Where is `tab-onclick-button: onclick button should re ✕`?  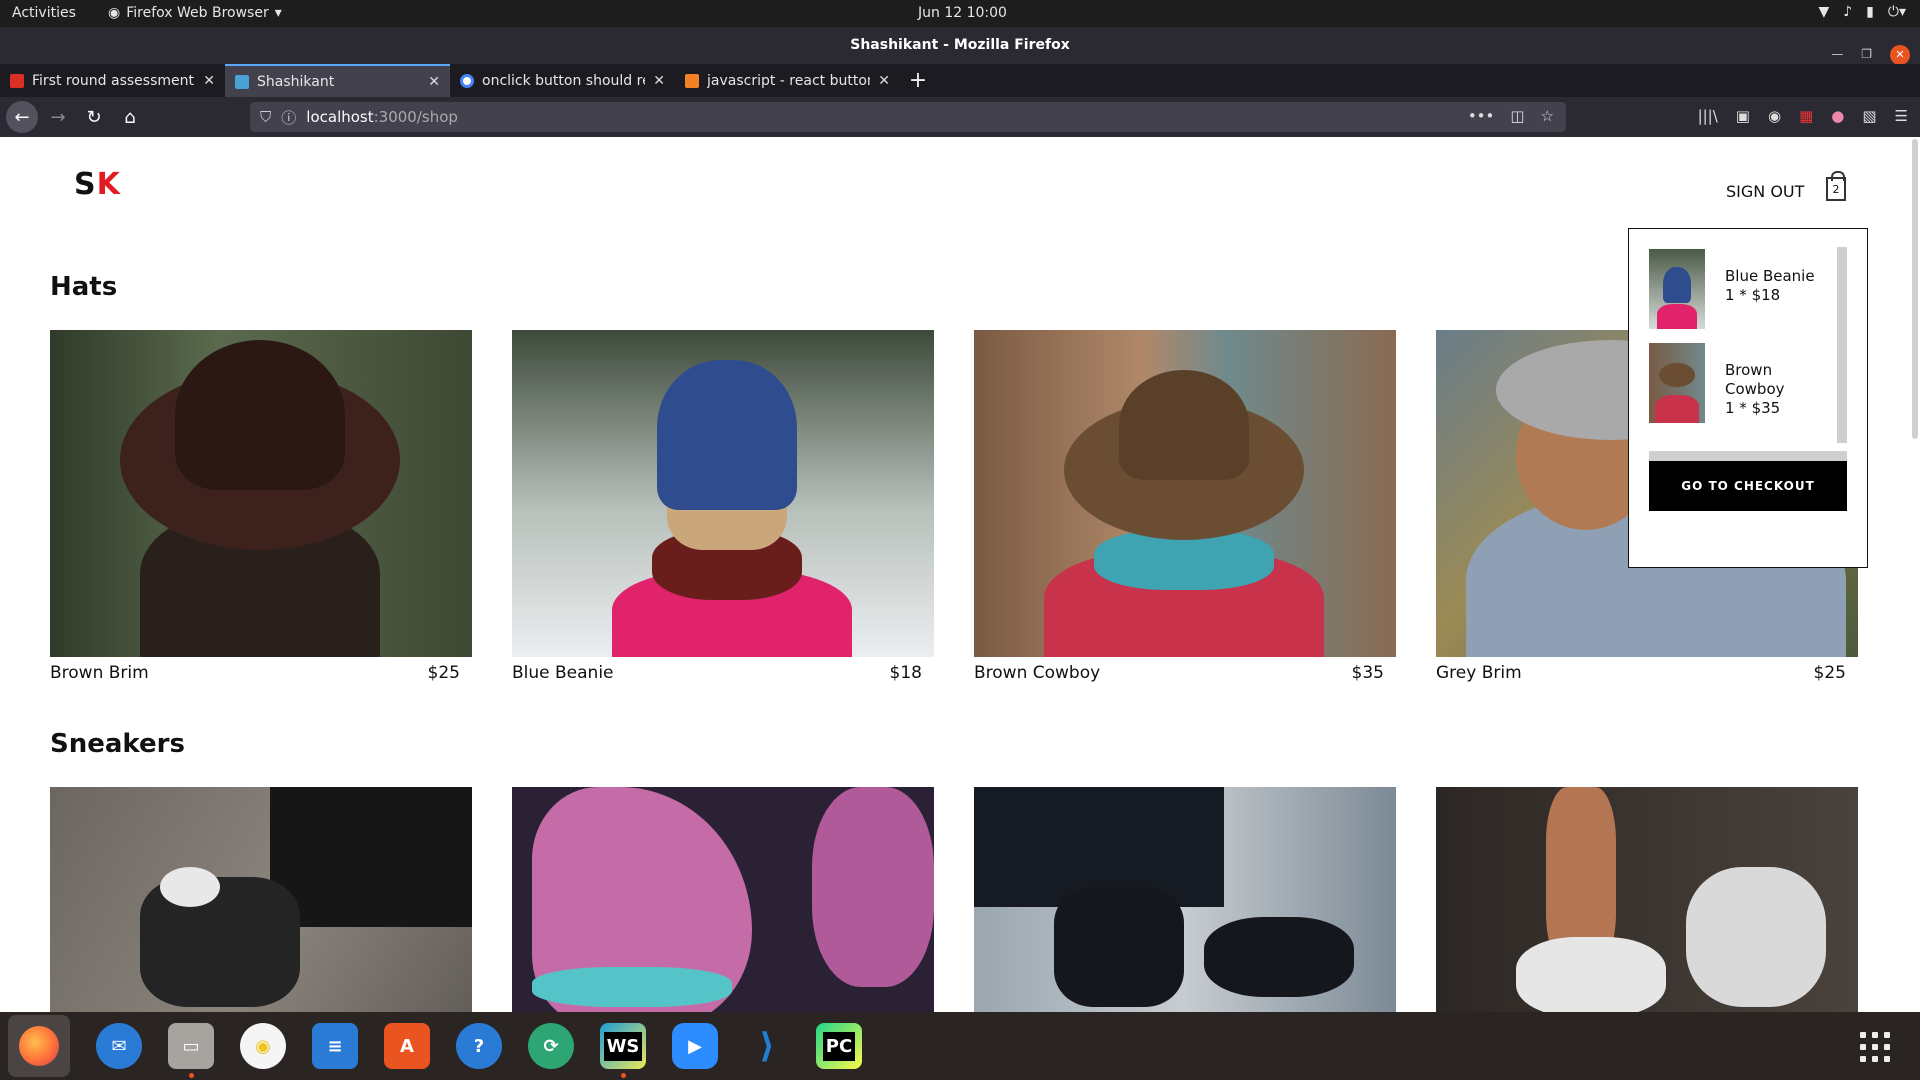 tab-onclick-button: onclick button should re ✕ is located at coordinates (562, 80).